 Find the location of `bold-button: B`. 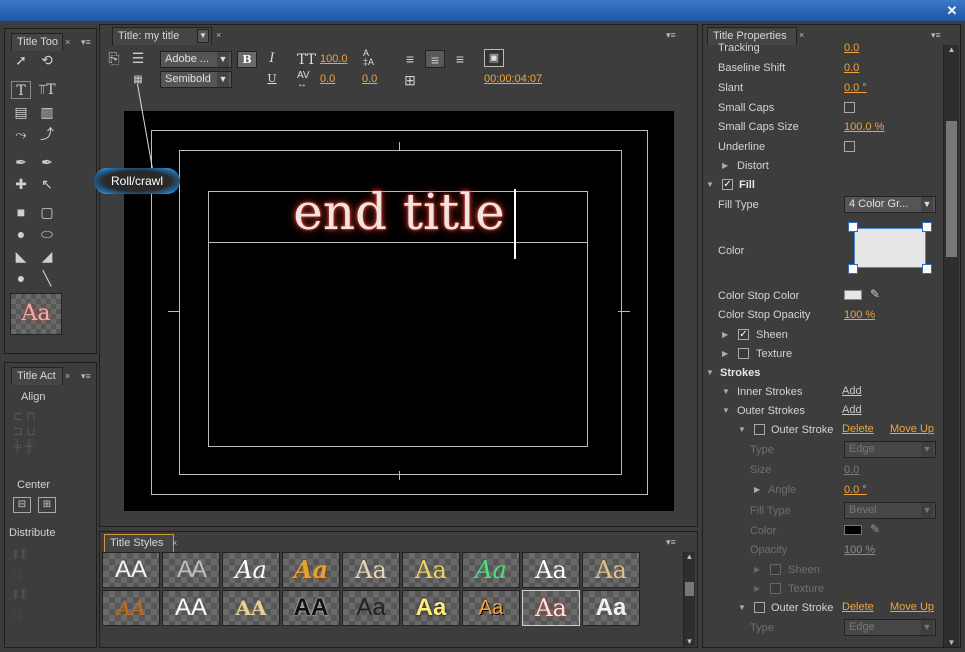

bold-button: B is located at coordinates (247, 59).